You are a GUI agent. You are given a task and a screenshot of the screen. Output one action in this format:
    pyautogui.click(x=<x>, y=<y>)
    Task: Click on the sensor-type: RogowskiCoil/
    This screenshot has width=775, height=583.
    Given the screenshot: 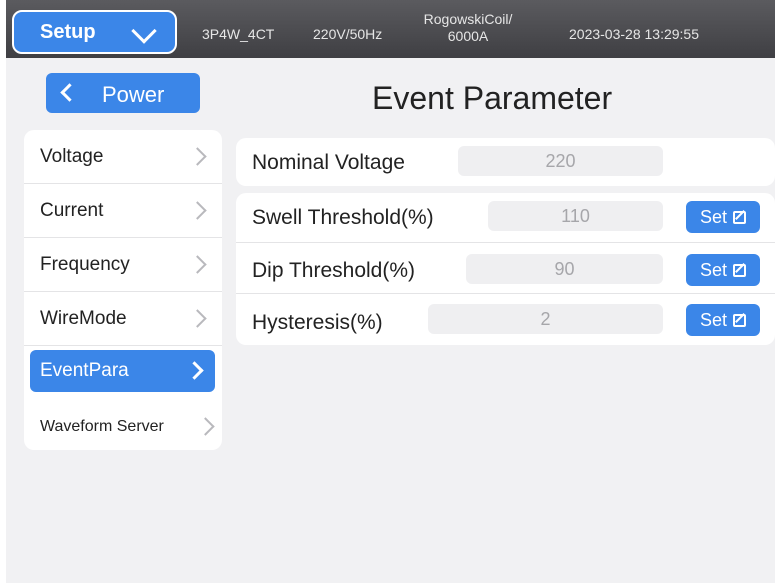 What is the action you would take?
    pyautogui.click(x=468, y=19)
    